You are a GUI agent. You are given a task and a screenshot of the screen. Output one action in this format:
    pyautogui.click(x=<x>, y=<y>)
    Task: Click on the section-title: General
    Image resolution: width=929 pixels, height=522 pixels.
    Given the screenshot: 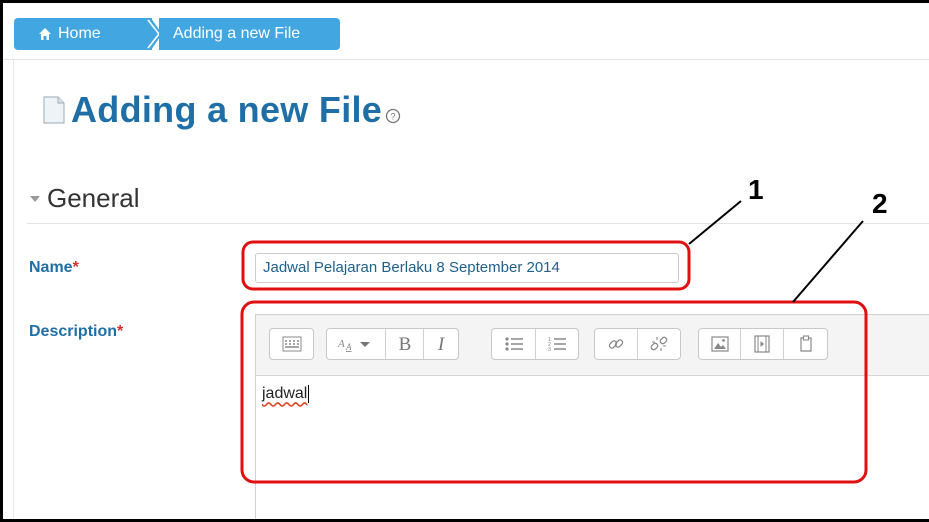 What is the action you would take?
    pyautogui.click(x=93, y=198)
    